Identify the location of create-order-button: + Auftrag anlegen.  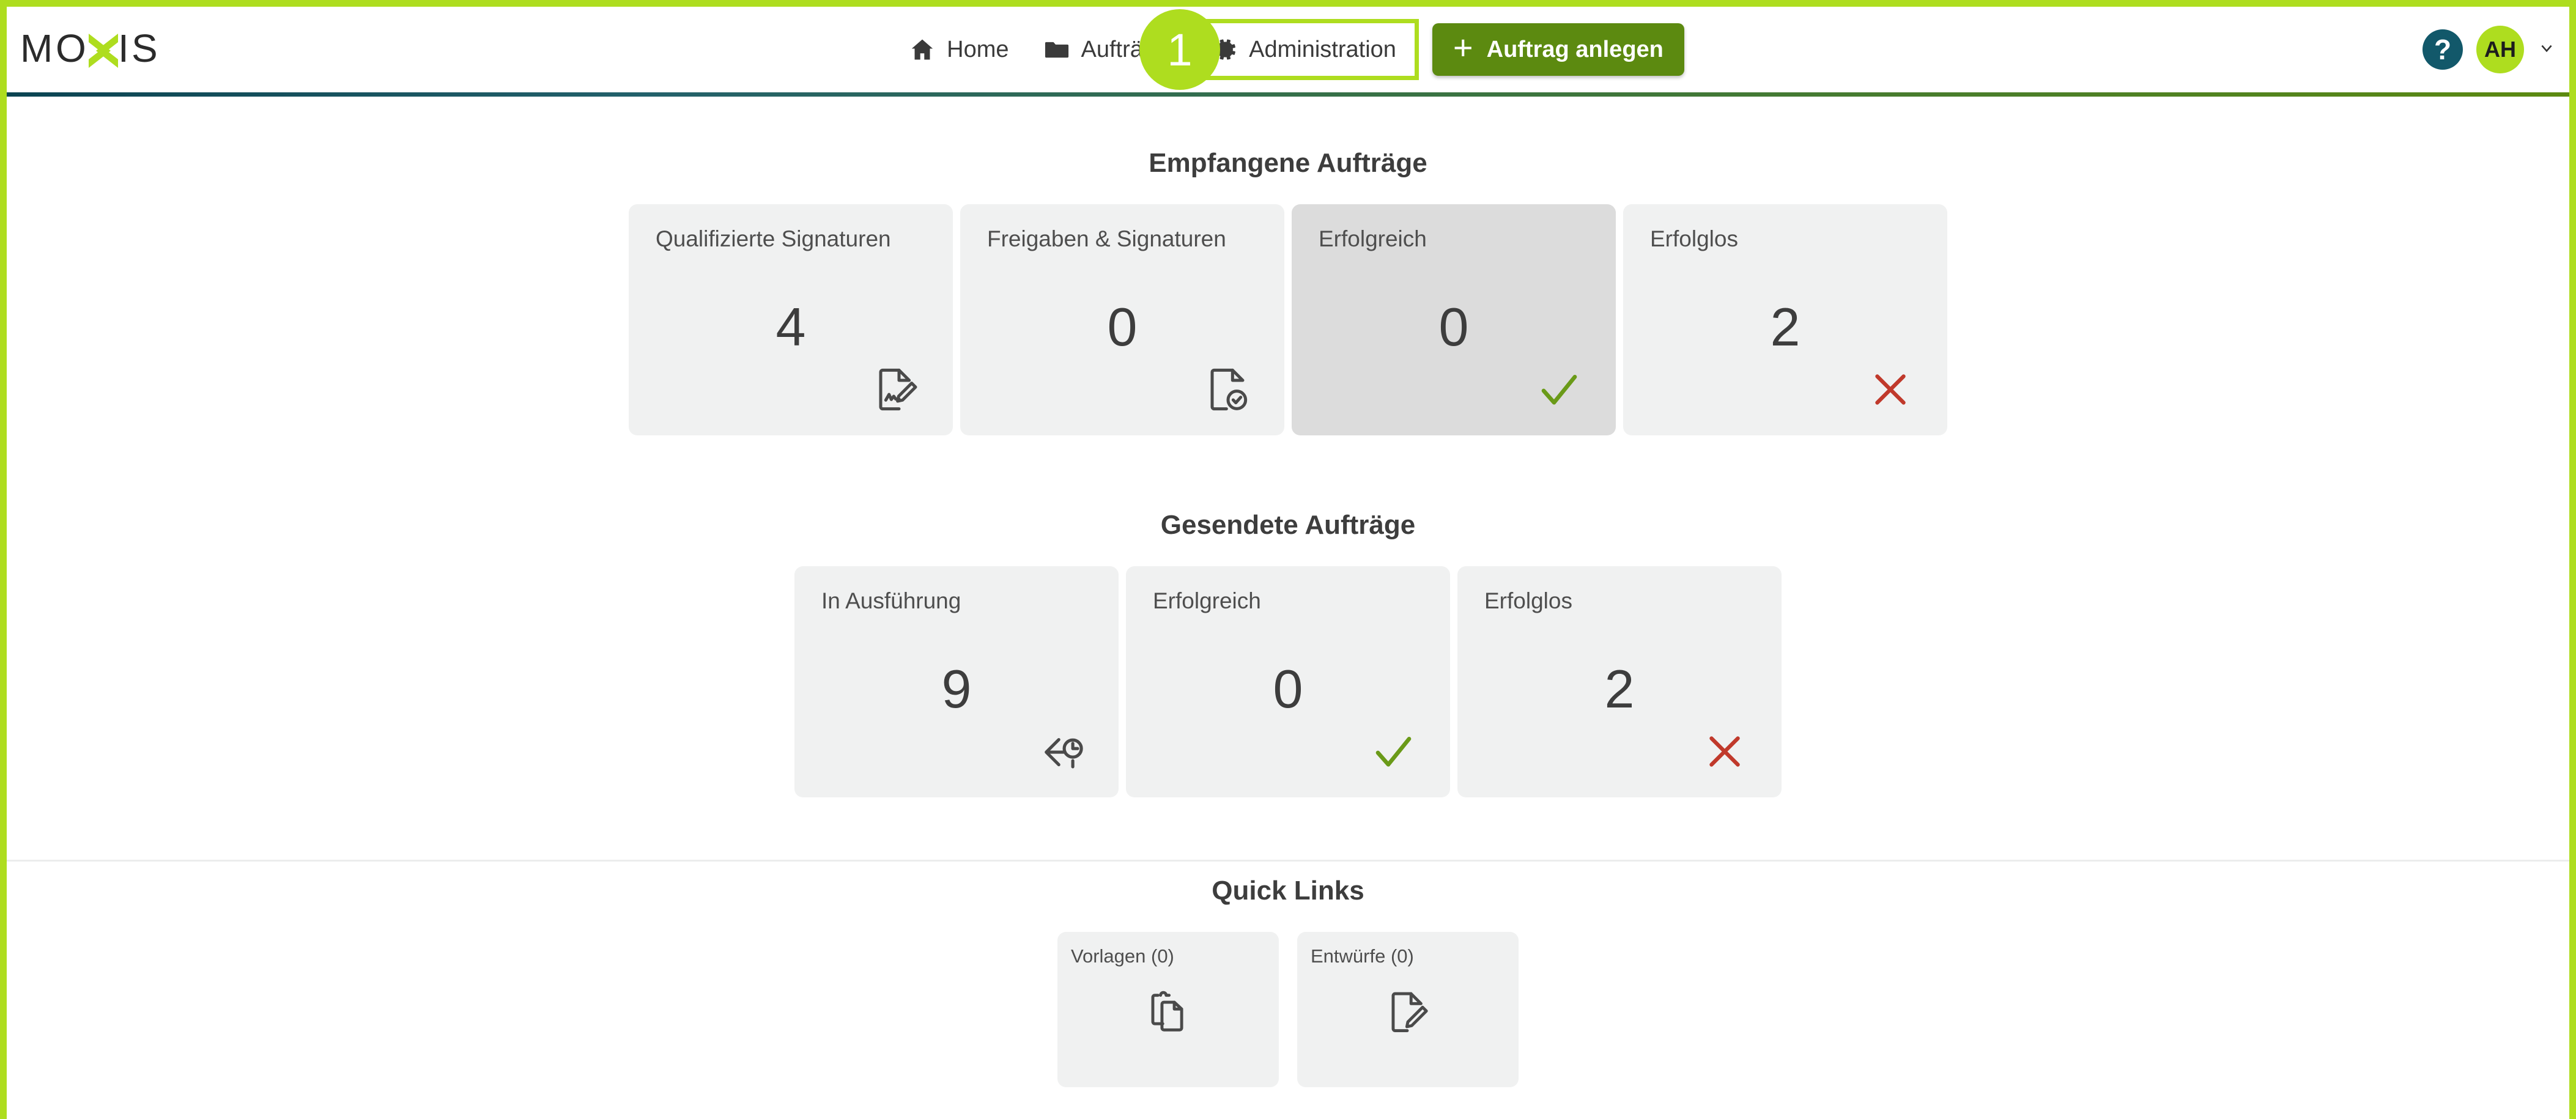
(1558, 49).